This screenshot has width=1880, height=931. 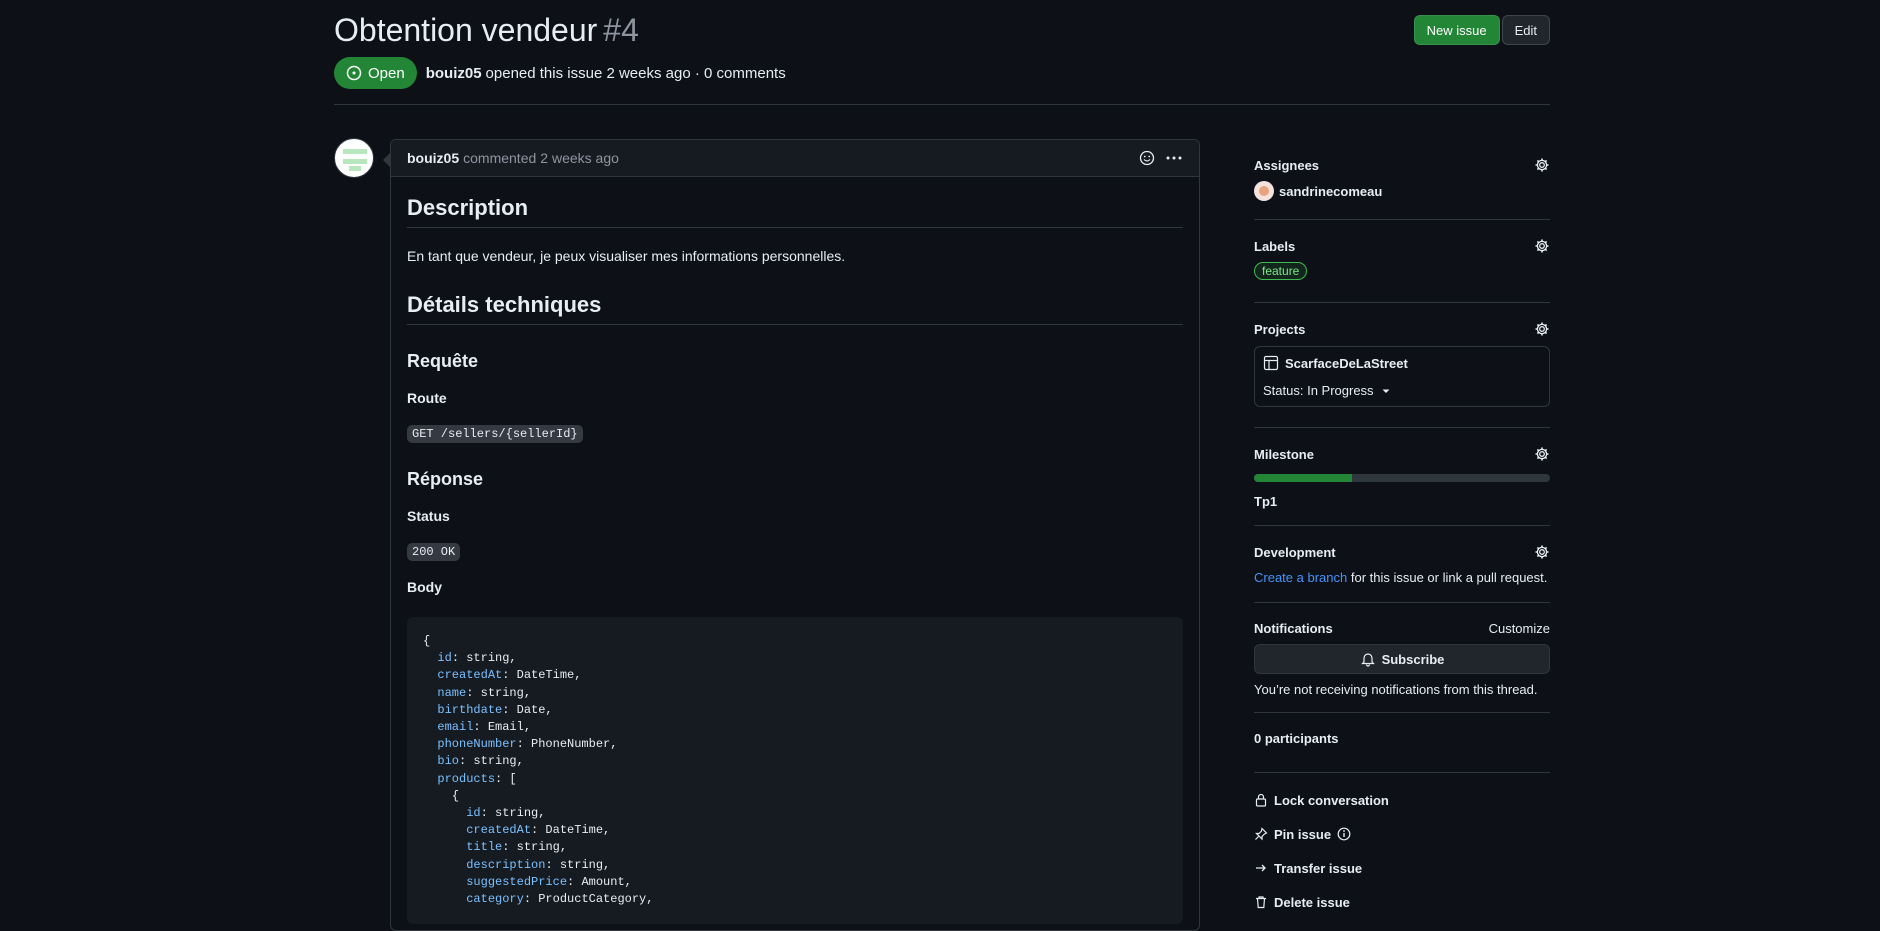 I want to click on triangle-down-icon, so click(x=1386, y=391).